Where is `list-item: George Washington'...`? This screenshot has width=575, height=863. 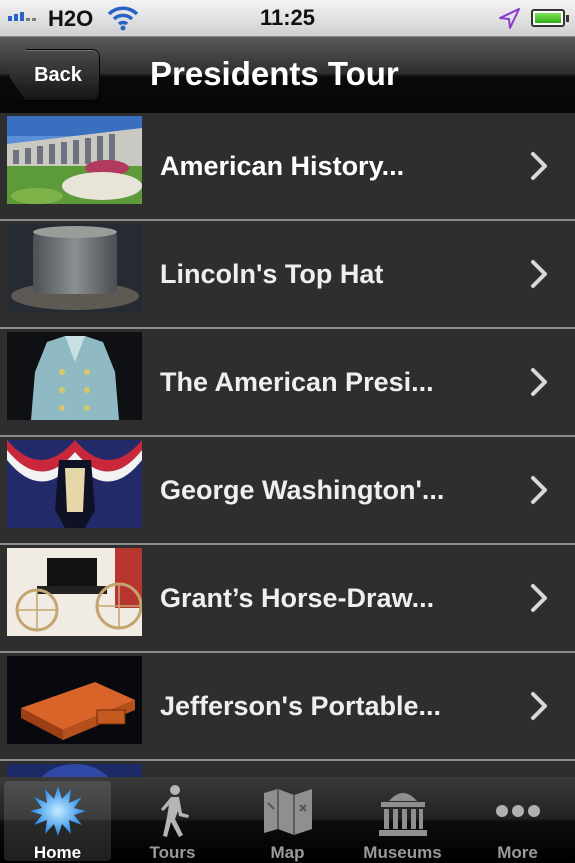 list-item: George Washington'... is located at coordinates (287, 491).